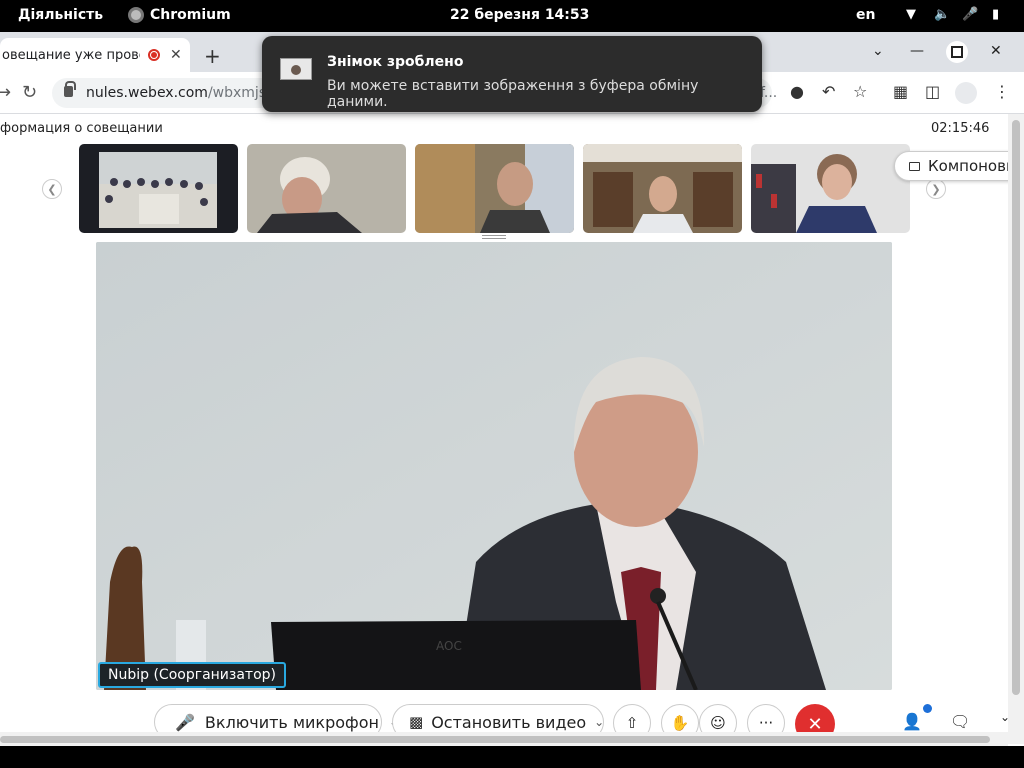 The image size is (1024, 768). I want to click on tab-title: овещание уже прово, so click(71, 55).